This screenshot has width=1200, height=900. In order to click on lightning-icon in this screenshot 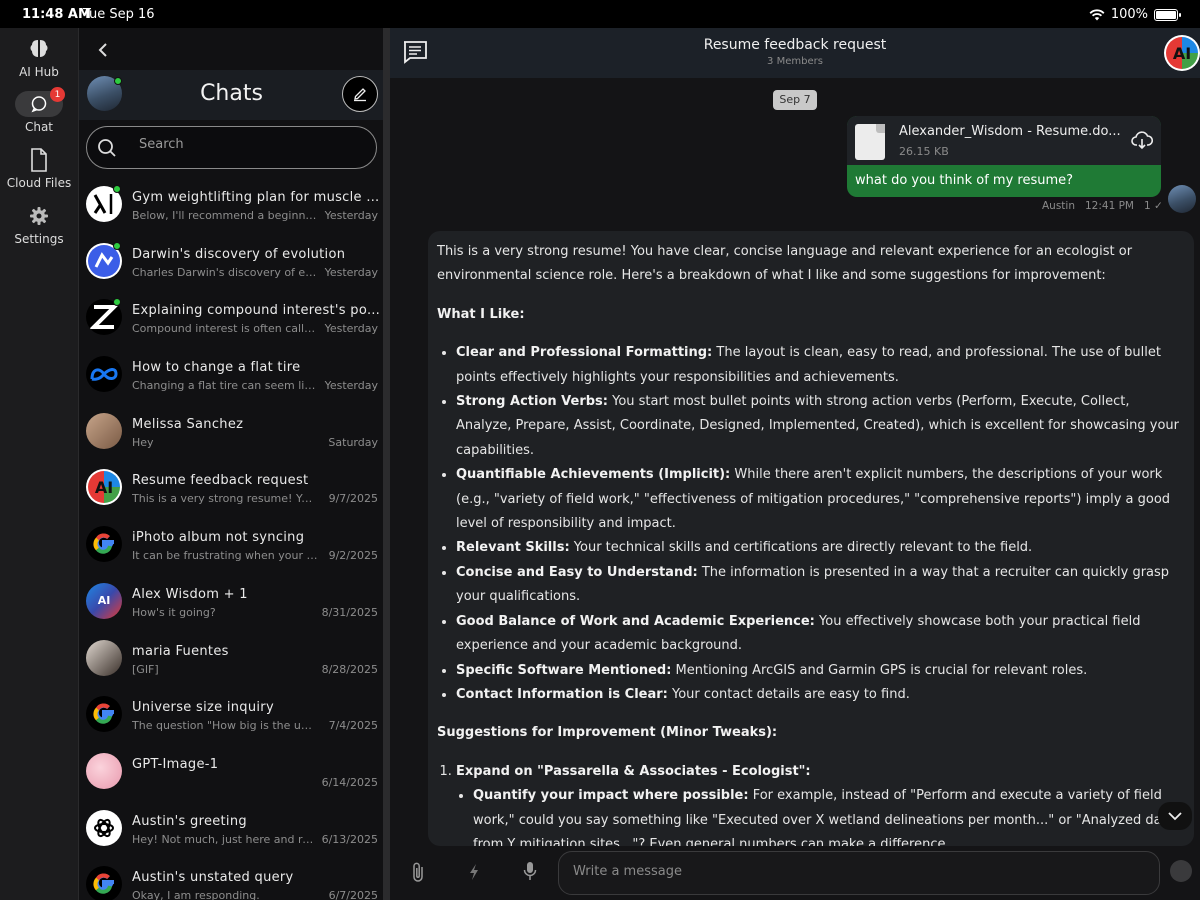, I will do `click(474, 872)`.